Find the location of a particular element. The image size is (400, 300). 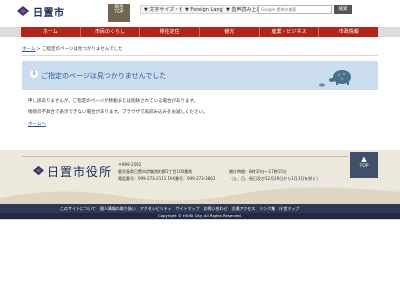

footer-link-privacy: 個人情報の取り扱い is located at coordinates (118, 208).